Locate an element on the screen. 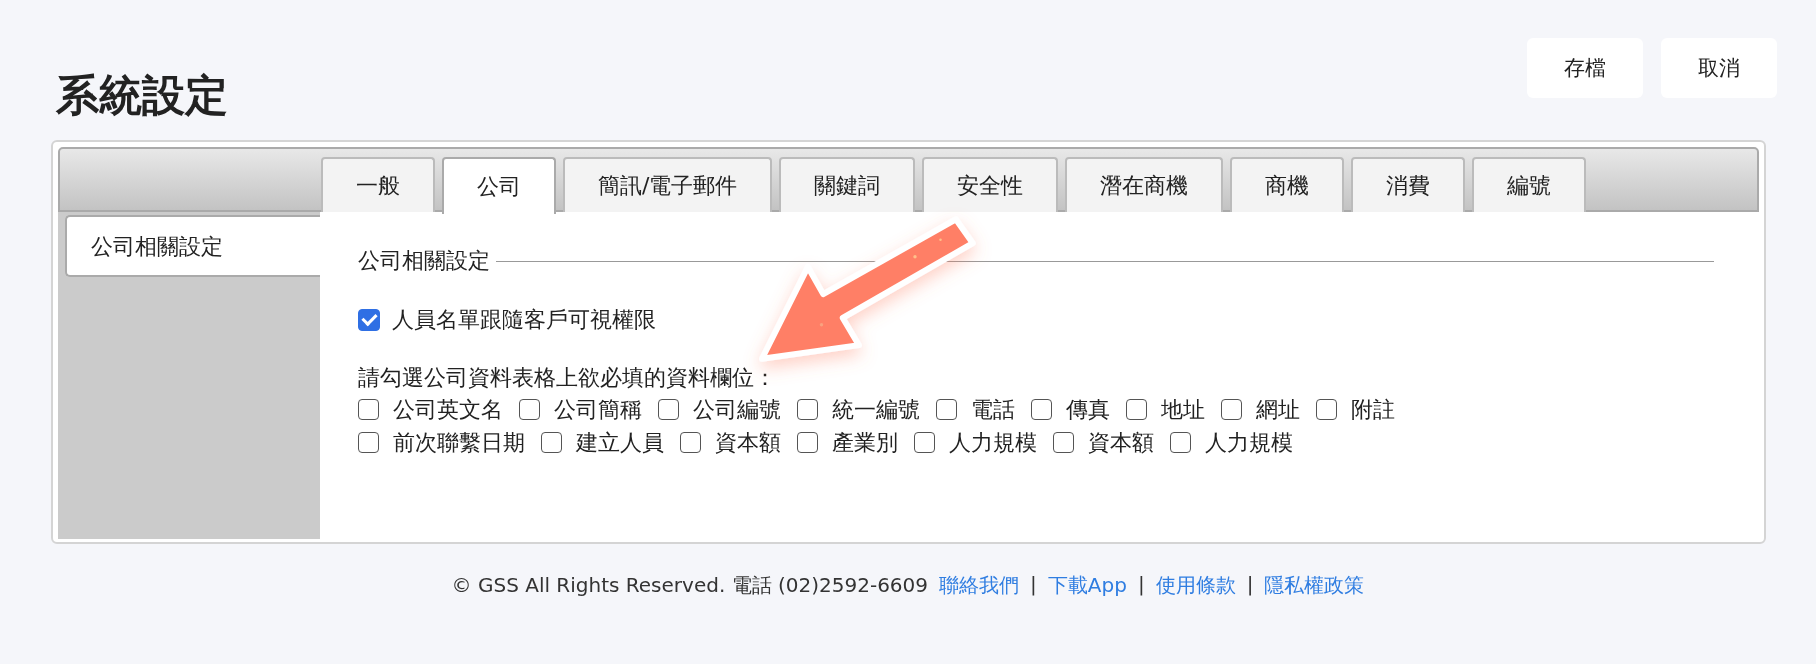 The height and width of the screenshot is (664, 1816). tab: 安全性 is located at coordinates (990, 184).